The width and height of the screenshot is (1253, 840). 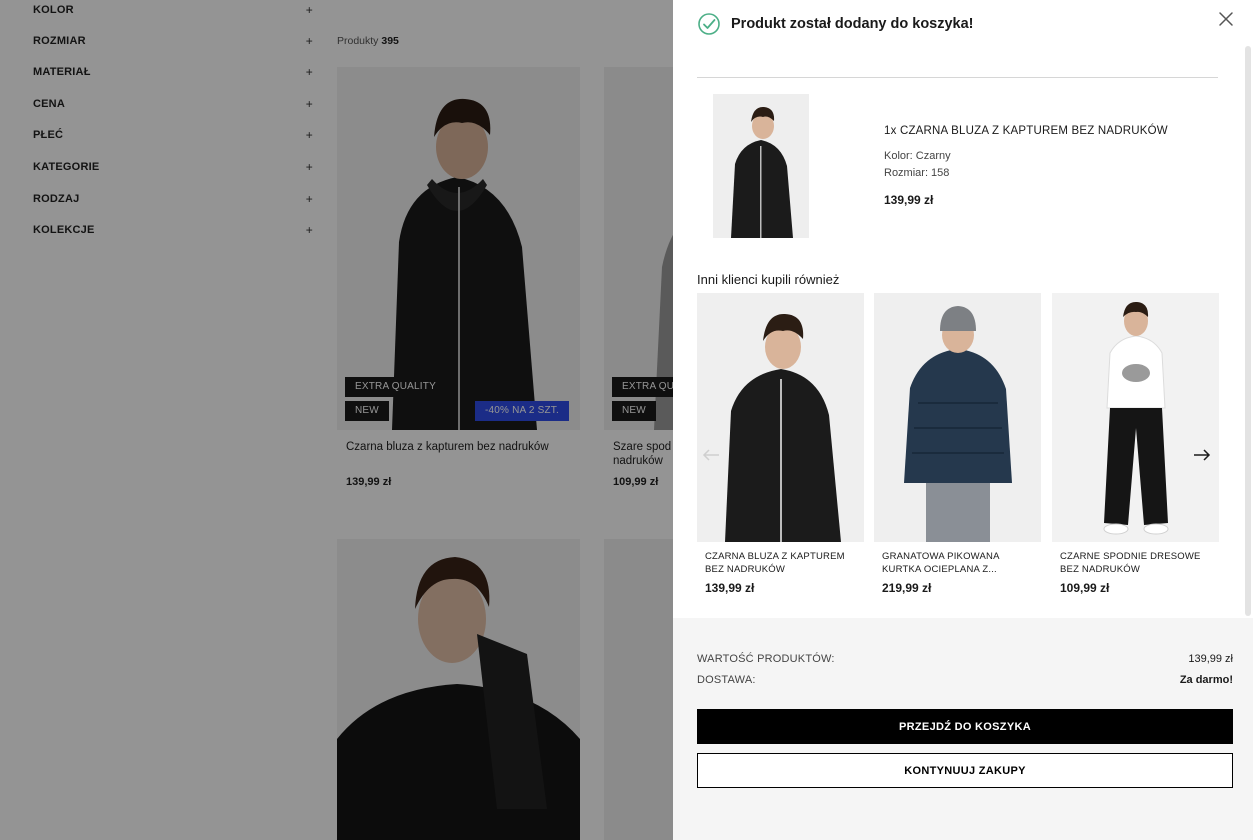 I want to click on recommendation-price: 109,99 zł, so click(x=1085, y=588).